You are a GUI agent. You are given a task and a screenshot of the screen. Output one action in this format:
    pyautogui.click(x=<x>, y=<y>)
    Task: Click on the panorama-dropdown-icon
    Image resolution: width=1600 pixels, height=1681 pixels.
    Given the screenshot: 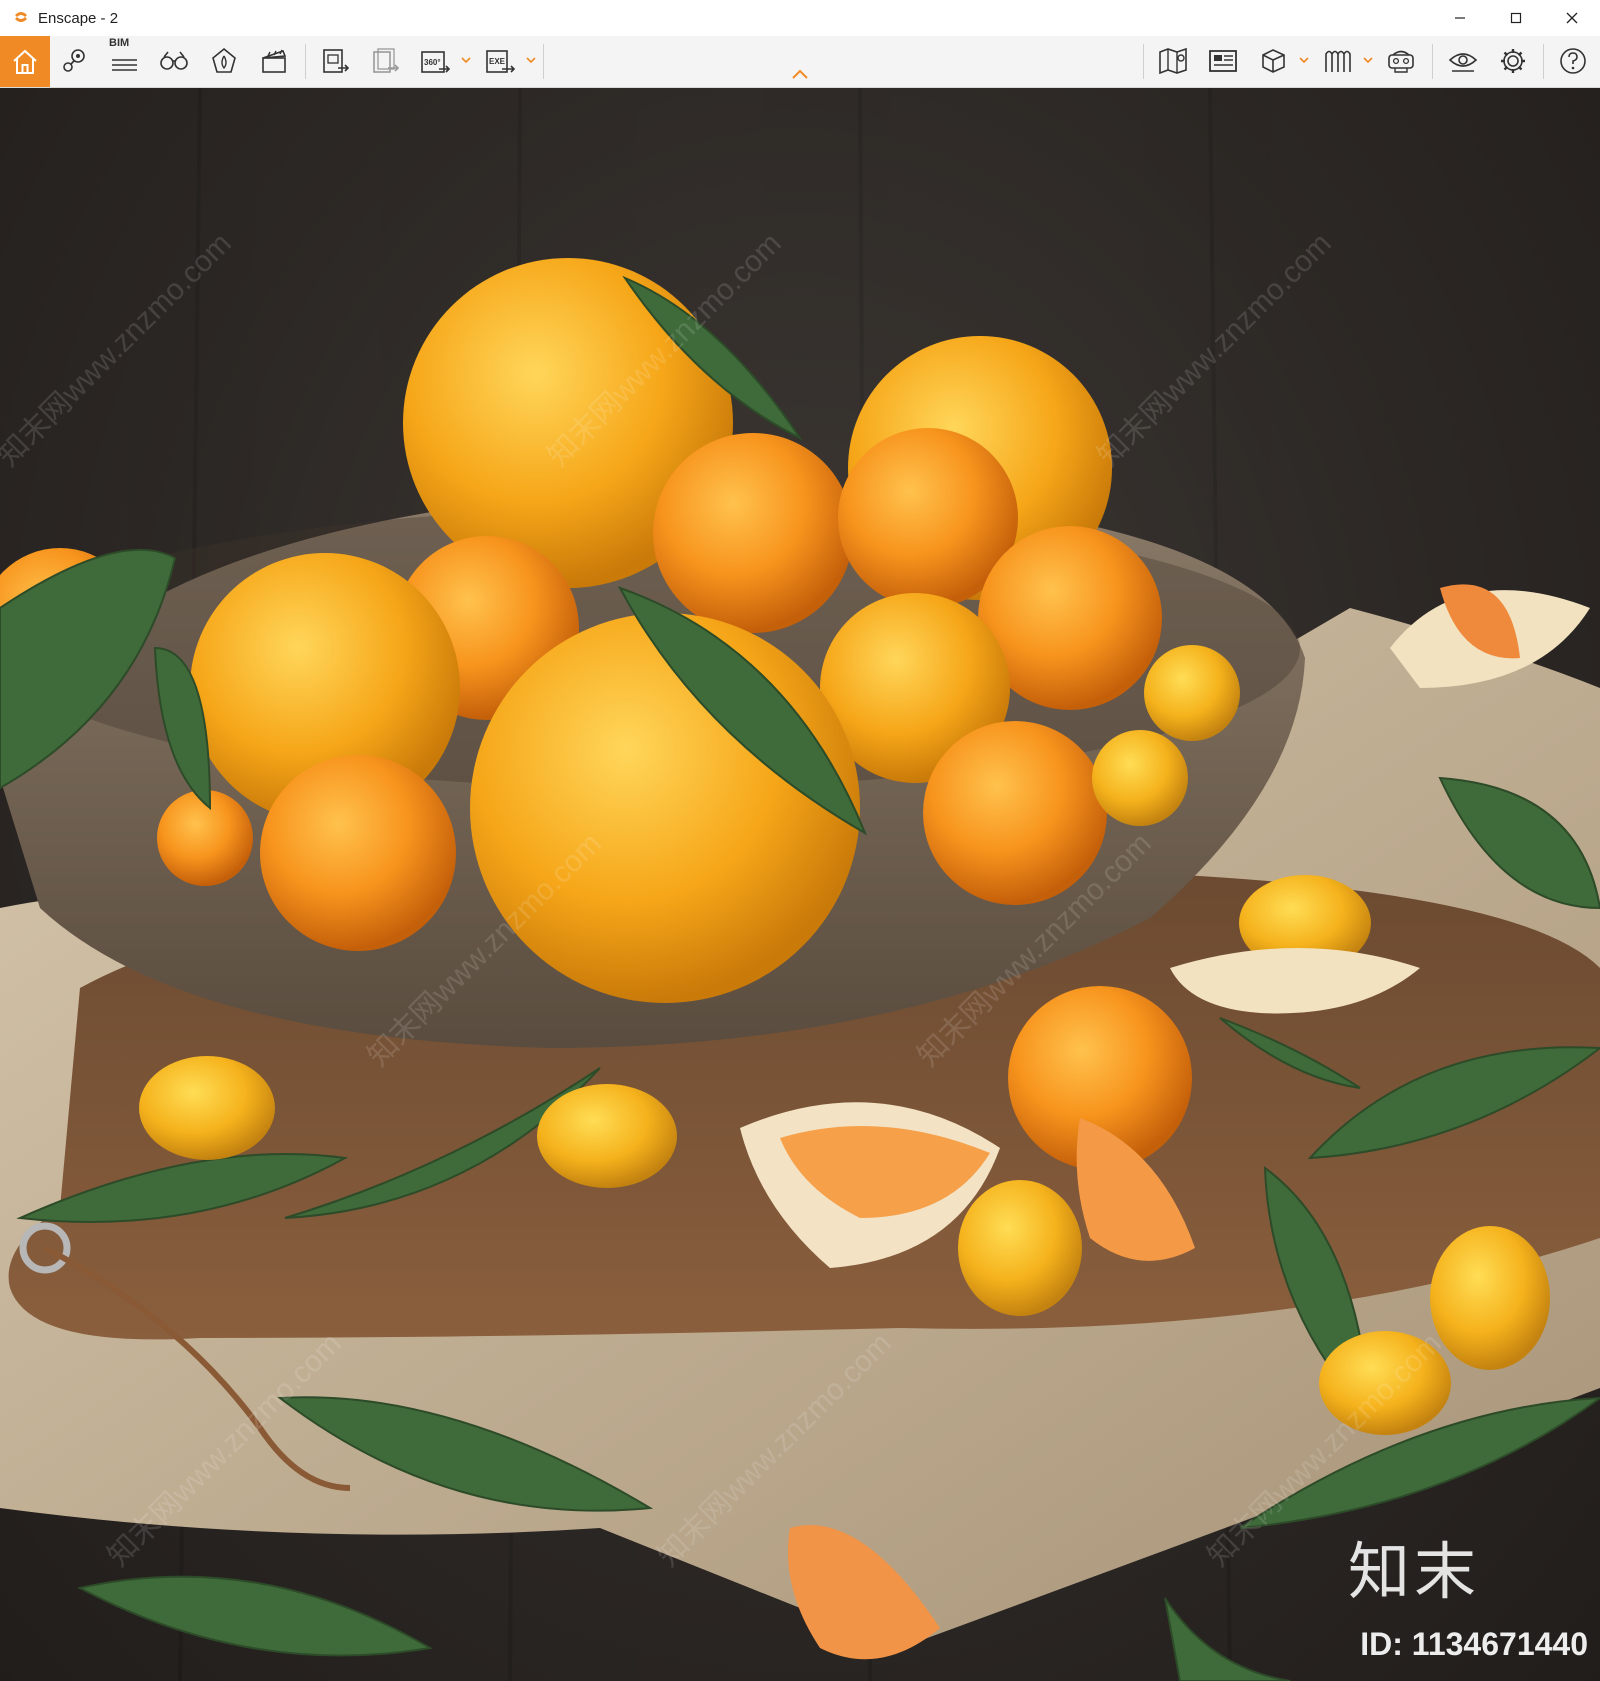 What is the action you would take?
    pyautogui.click(x=466, y=60)
    